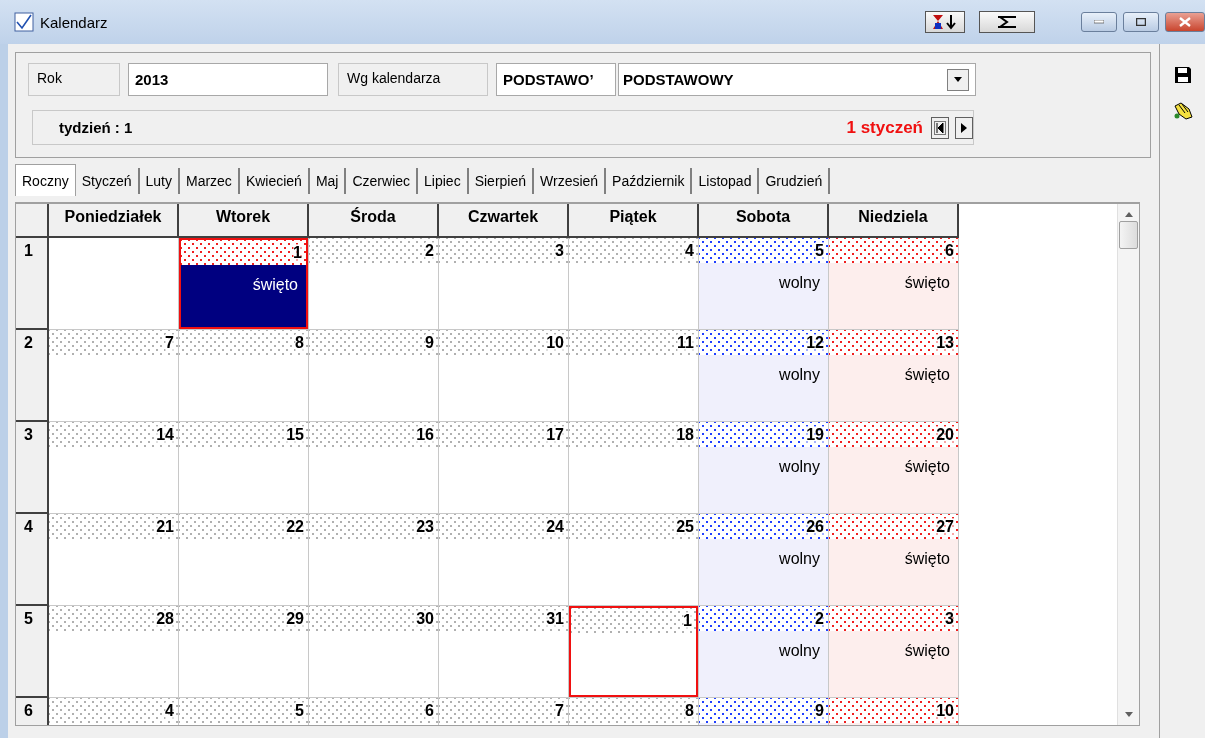 This screenshot has width=1205, height=738. What do you see at coordinates (1182, 111) in the screenshot?
I see `hand-icon` at bounding box center [1182, 111].